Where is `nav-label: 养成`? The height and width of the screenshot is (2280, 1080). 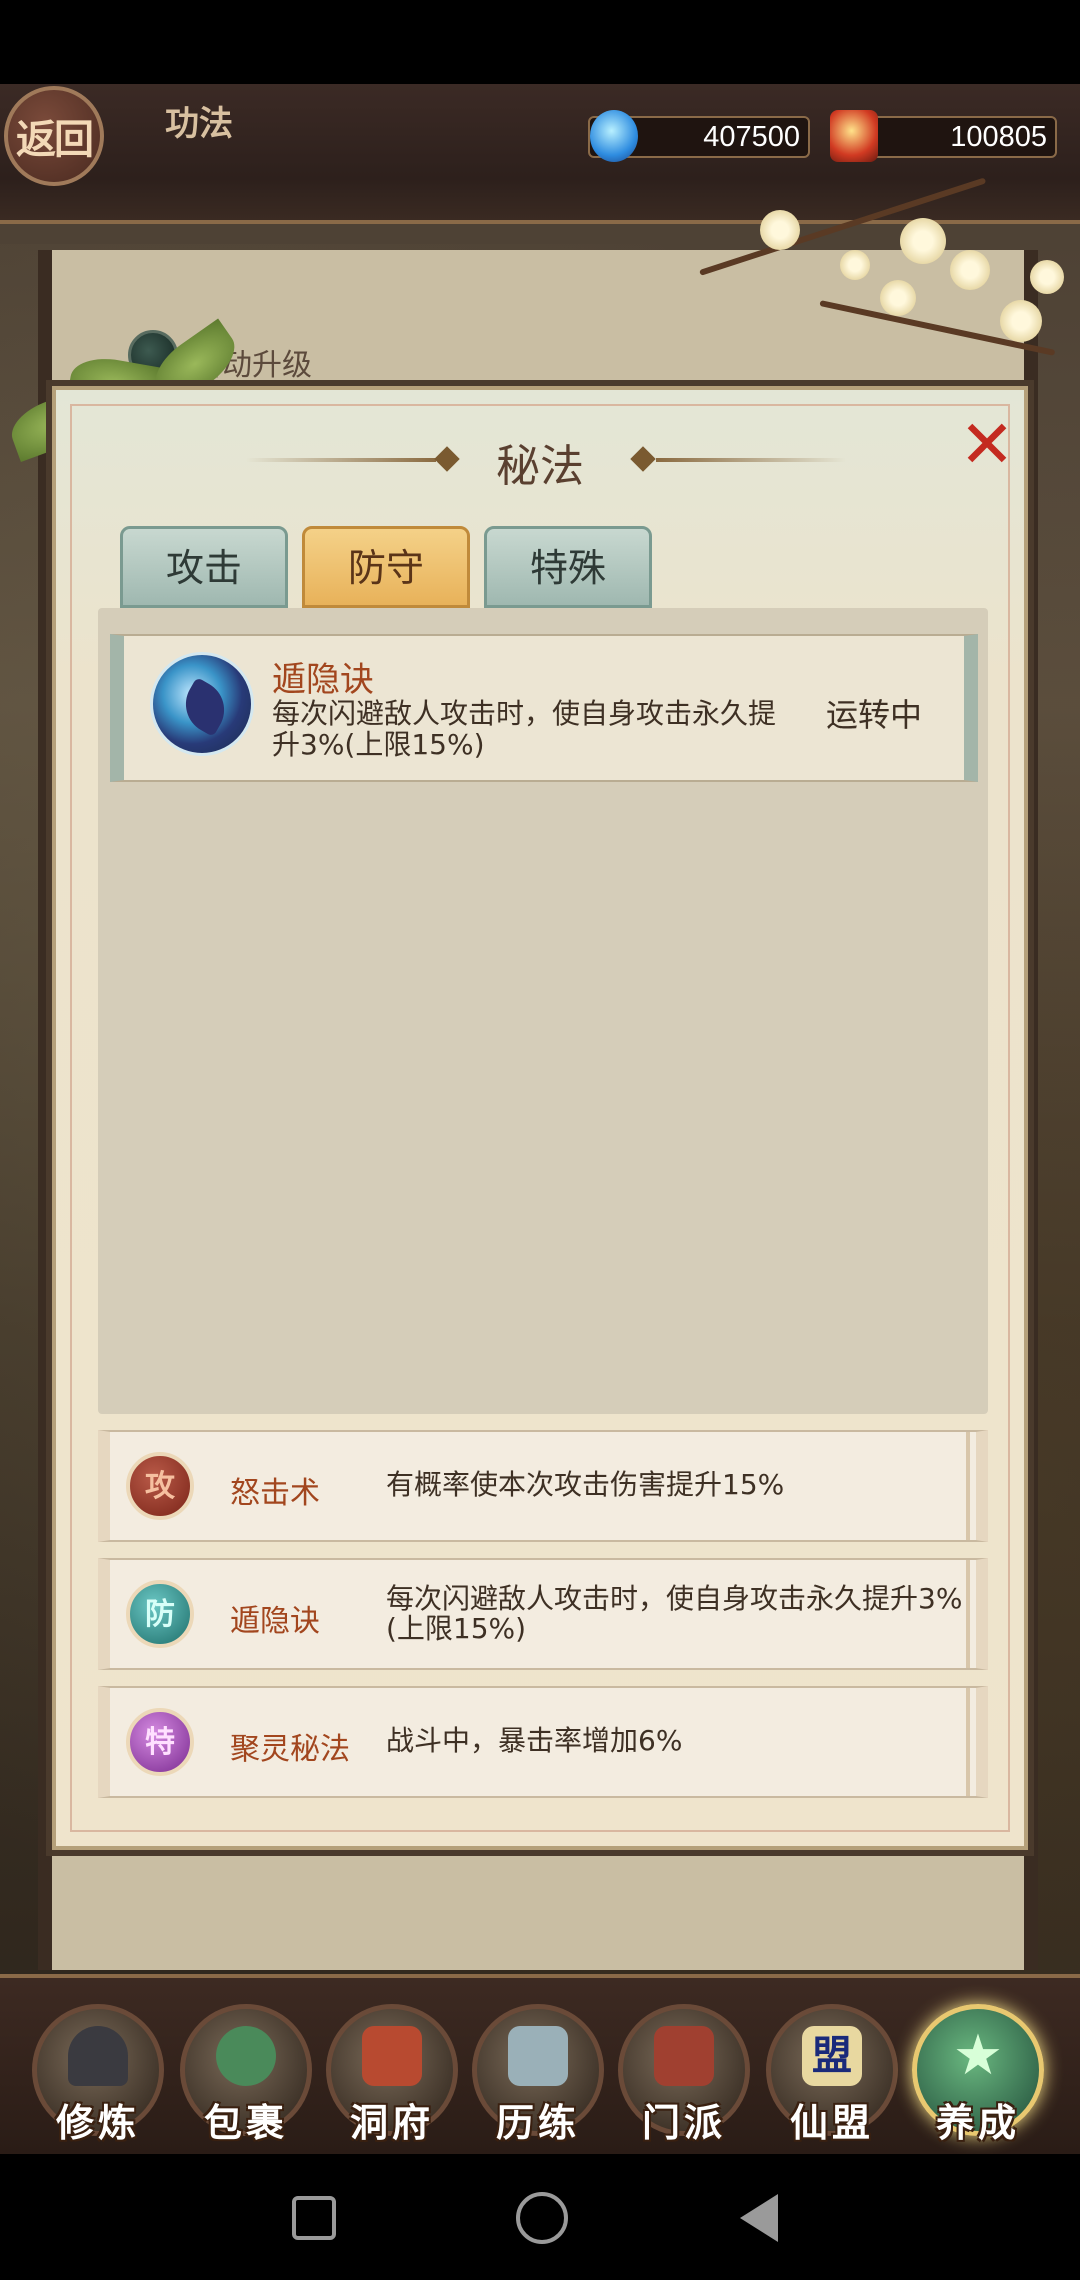
nav-label: 养成 is located at coordinates (977, 2122).